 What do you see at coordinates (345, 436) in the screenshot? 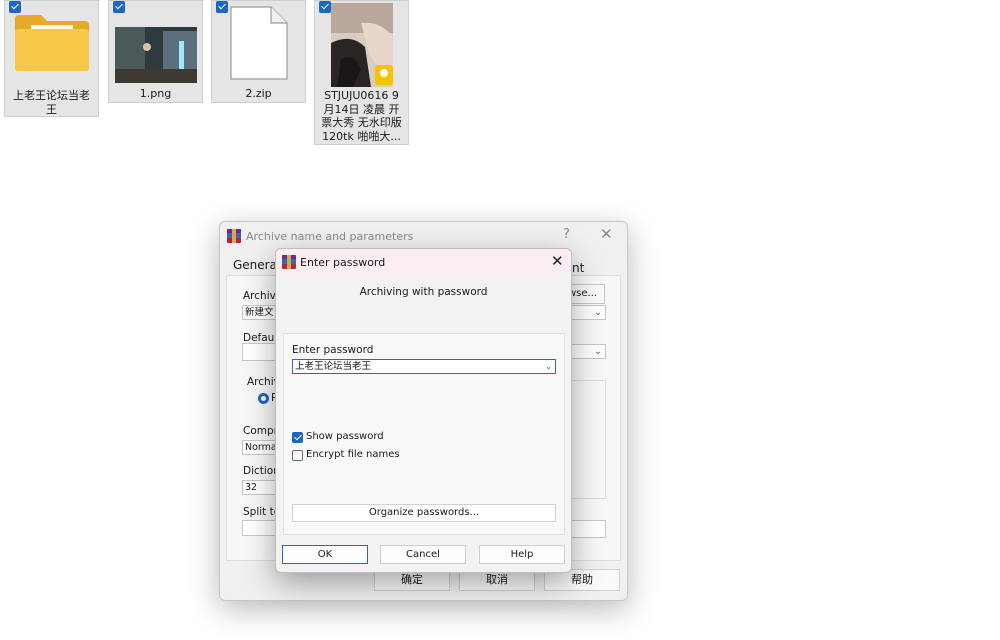
I see `show-password-label: Show password` at bounding box center [345, 436].